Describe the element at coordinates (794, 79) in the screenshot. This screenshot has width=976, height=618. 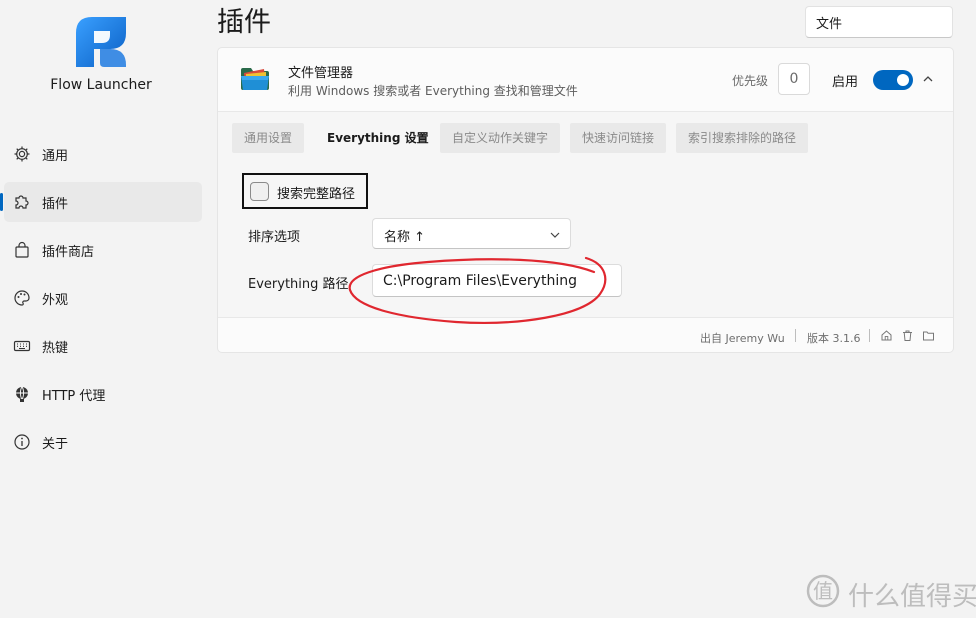
I see `priority-input: 0` at that location.